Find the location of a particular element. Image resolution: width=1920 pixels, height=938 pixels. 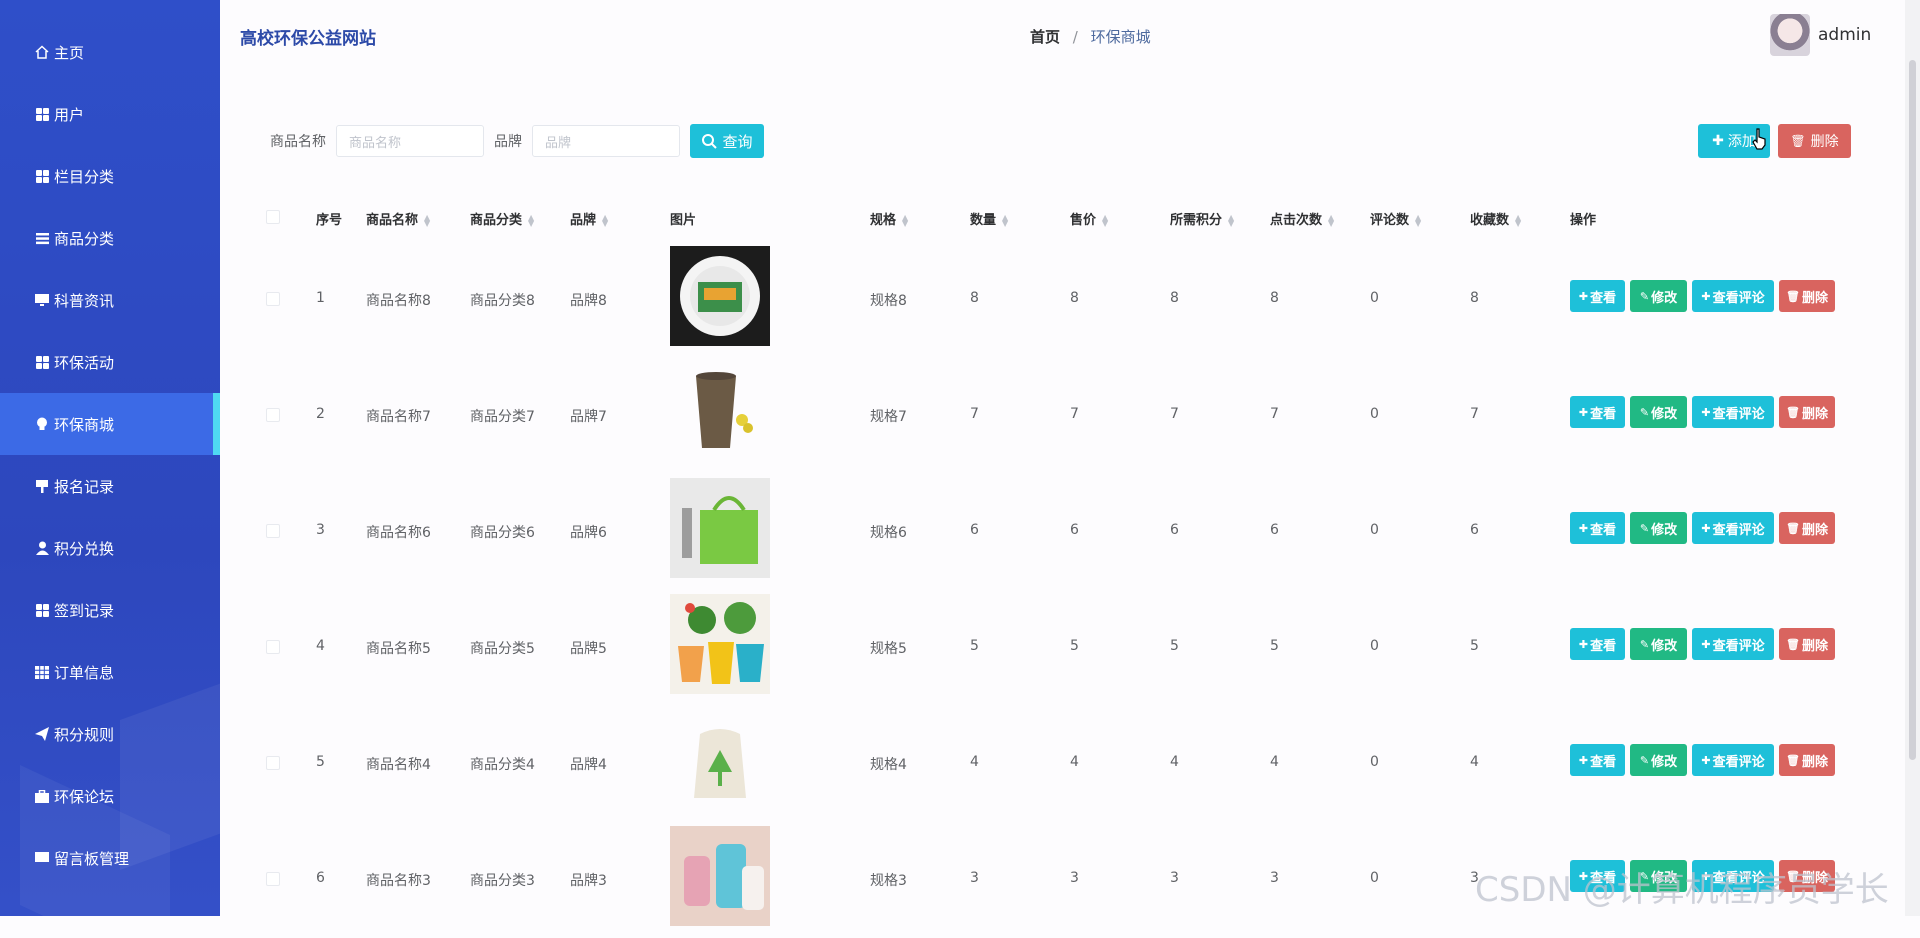

column-header: 所需积分 ▲ ▼ is located at coordinates (1202, 218).